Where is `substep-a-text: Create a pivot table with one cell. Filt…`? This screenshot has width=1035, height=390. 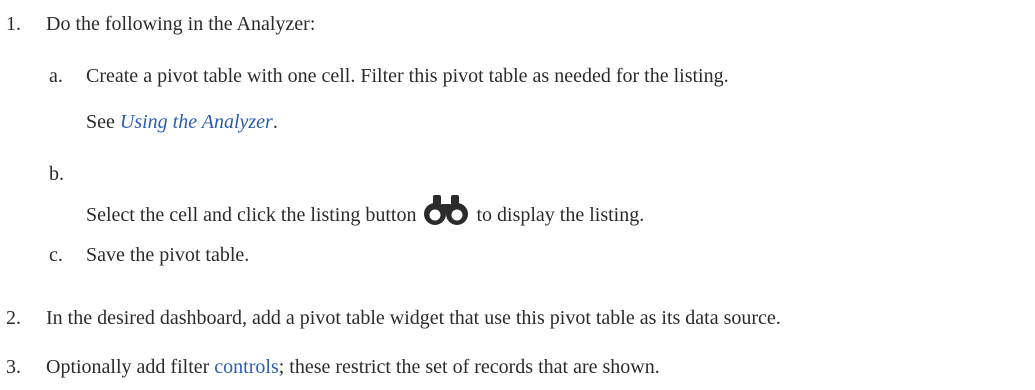 substep-a-text: Create a pivot table with one cell. Filt… is located at coordinates (407, 76).